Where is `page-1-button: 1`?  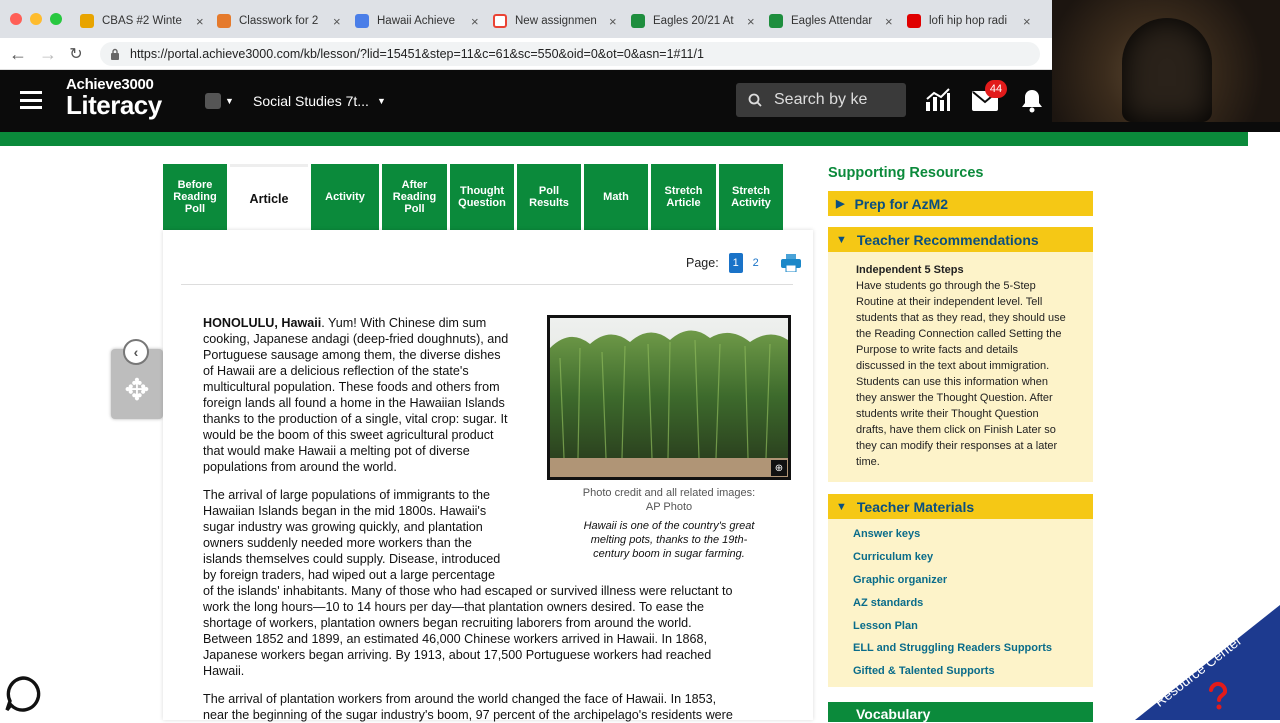
page-1-button: 1 is located at coordinates (735, 263).